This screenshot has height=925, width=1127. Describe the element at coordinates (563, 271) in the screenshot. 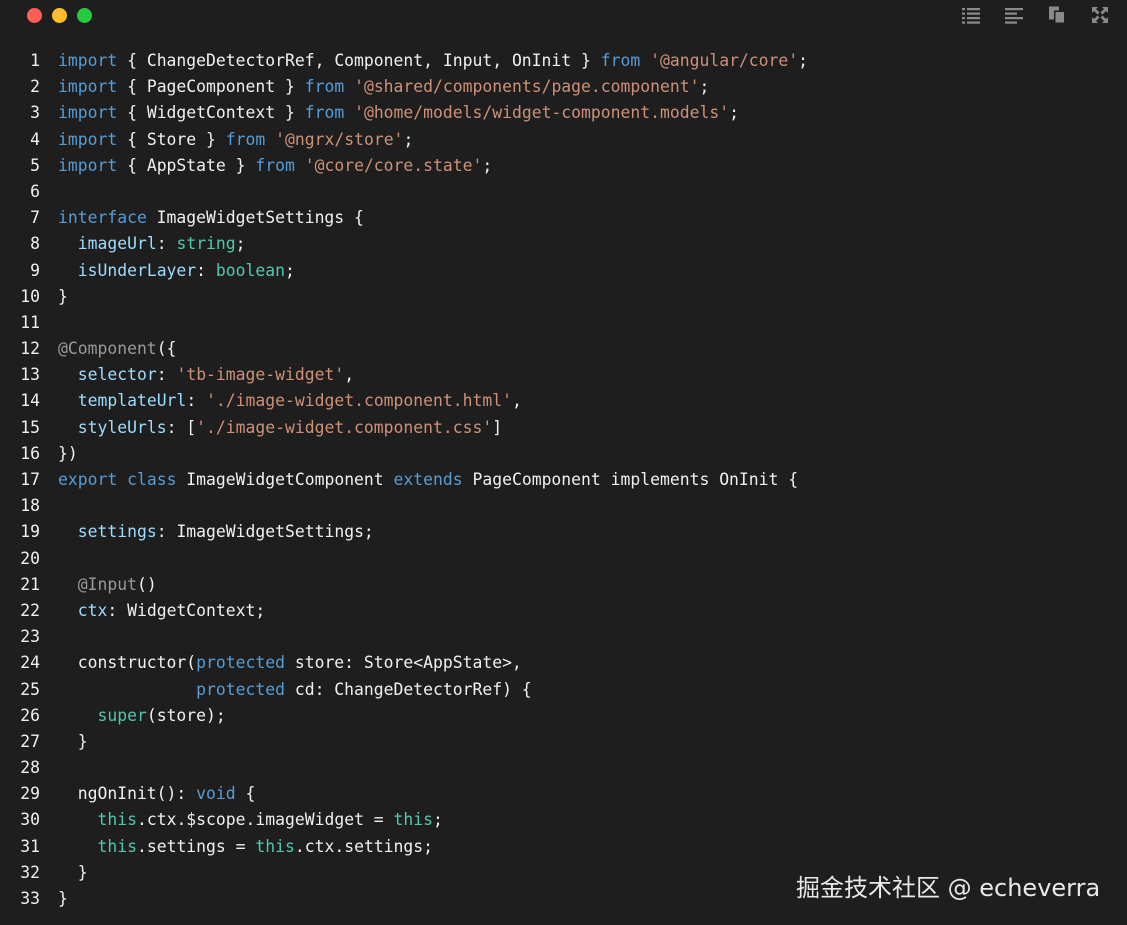

I see `code-line: 9 isUnderLayer: boolean;` at that location.